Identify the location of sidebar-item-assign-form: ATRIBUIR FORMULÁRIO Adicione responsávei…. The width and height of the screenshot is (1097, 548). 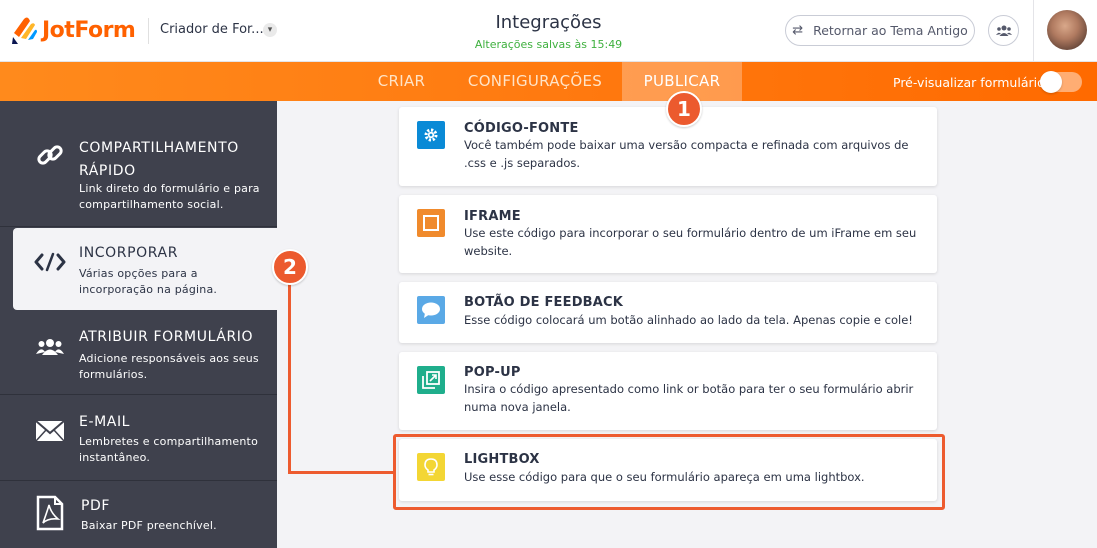
(138, 353).